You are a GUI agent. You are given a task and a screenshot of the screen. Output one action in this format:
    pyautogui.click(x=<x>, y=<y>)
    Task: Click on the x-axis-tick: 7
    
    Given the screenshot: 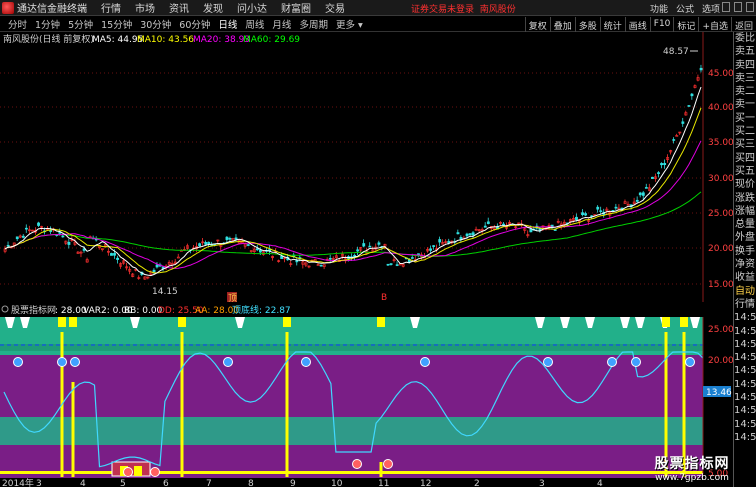 What is the action you would take?
    pyautogui.click(x=209, y=483)
    